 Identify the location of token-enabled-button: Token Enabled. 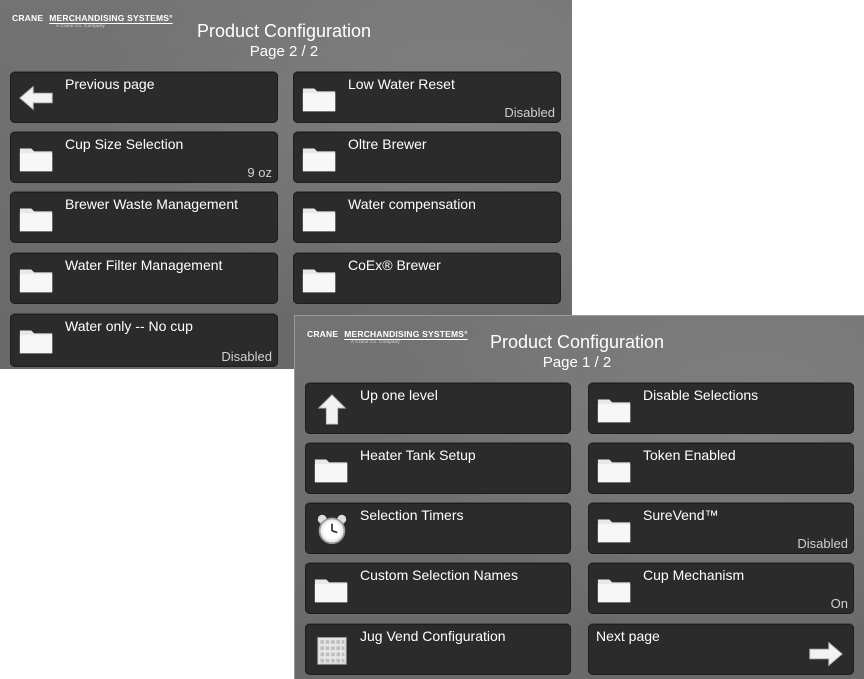
(721, 468).